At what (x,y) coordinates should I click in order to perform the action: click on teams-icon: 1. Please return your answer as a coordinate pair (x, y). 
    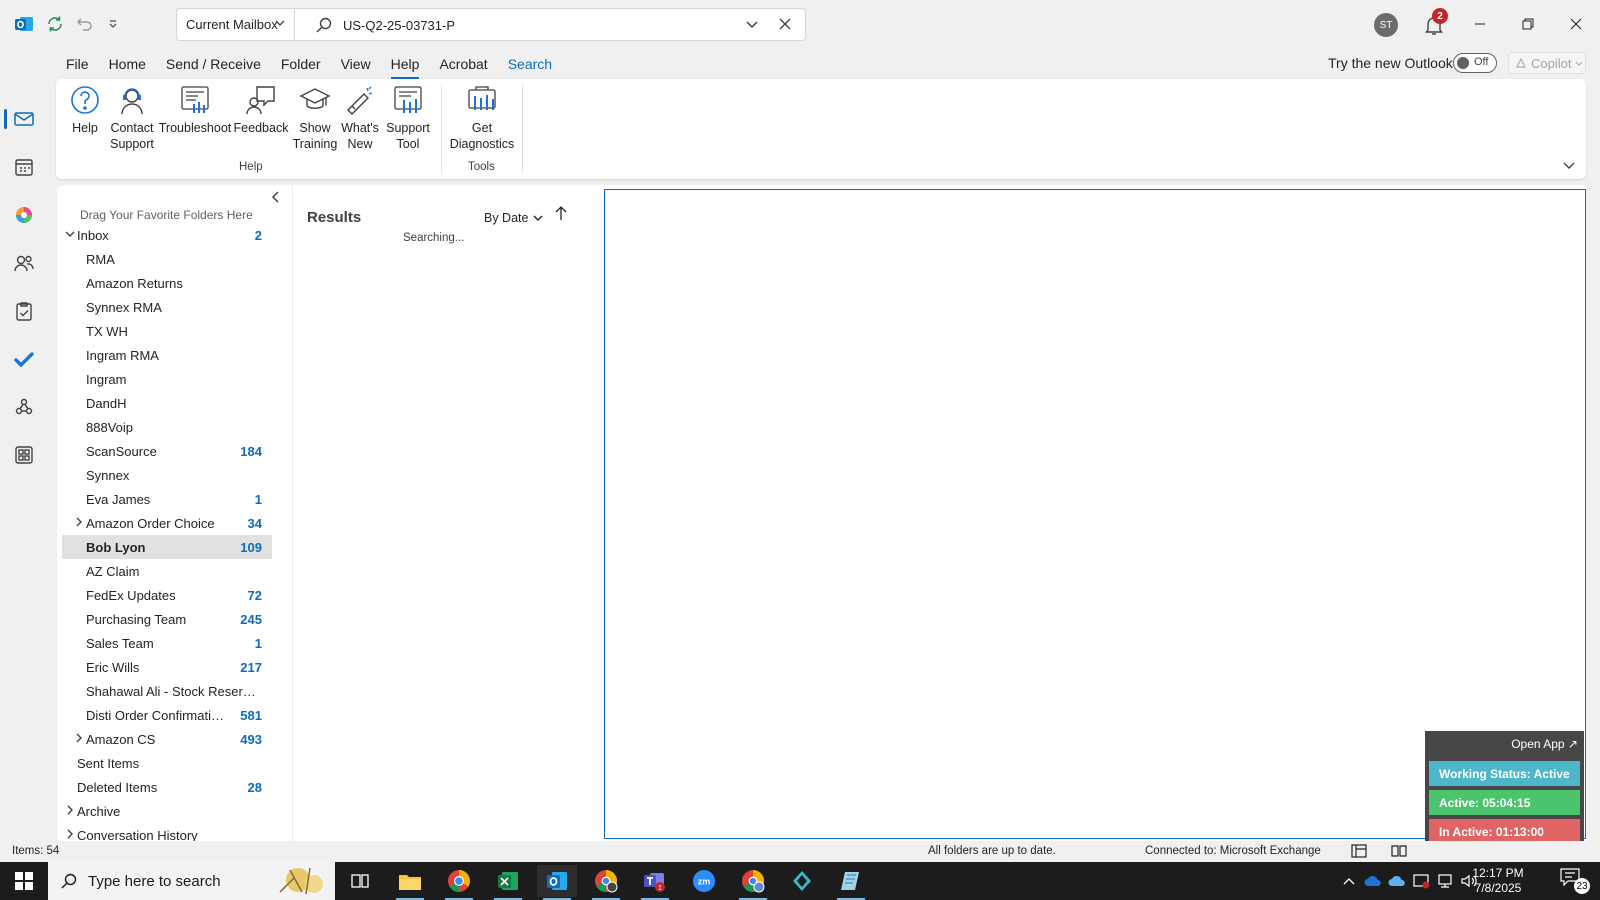
    Looking at the image, I should click on (655, 882).